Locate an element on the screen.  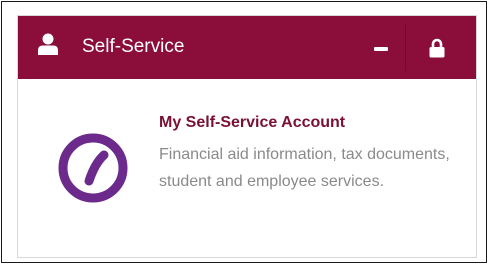
ellucian-logo-icon is located at coordinates (93, 168).